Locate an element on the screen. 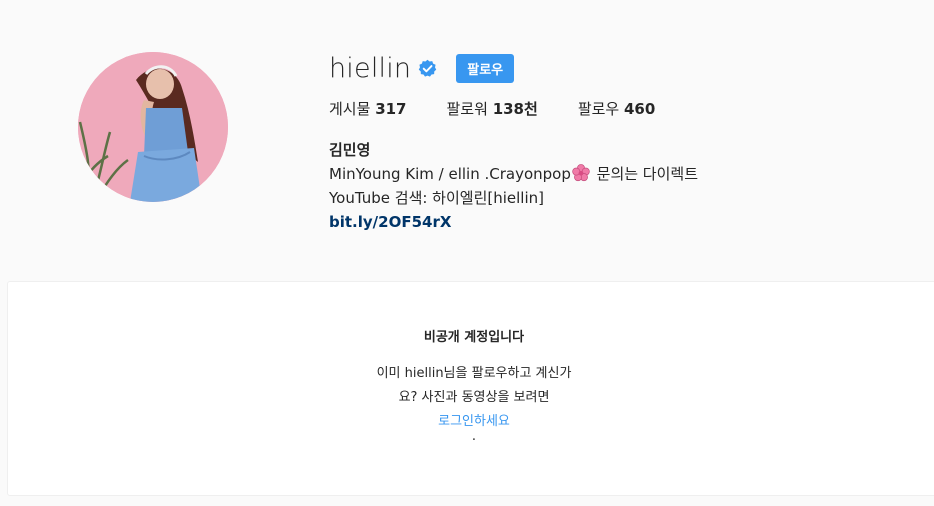 The image size is (934, 506). private-notice-line-1: 이미 hiellin님을 팔로우하고 계신가 is located at coordinates (474, 373).